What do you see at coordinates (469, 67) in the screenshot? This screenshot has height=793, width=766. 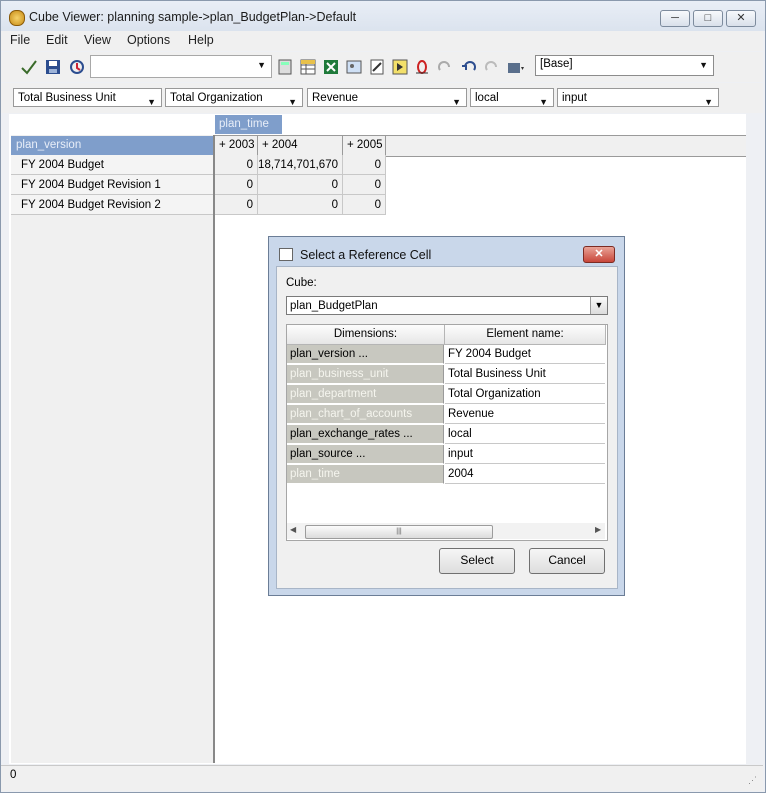 I see `undo-icon` at bounding box center [469, 67].